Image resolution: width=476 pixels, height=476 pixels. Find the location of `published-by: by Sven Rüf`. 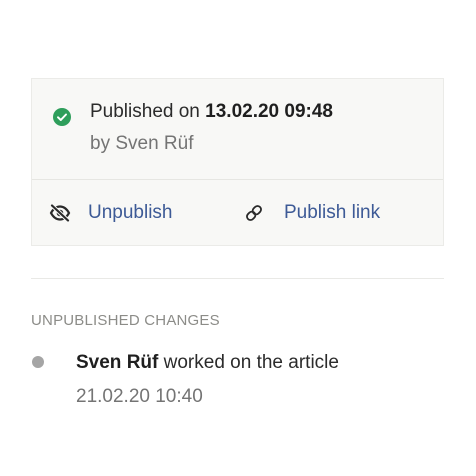

published-by: by Sven Rüf is located at coordinates (142, 143).